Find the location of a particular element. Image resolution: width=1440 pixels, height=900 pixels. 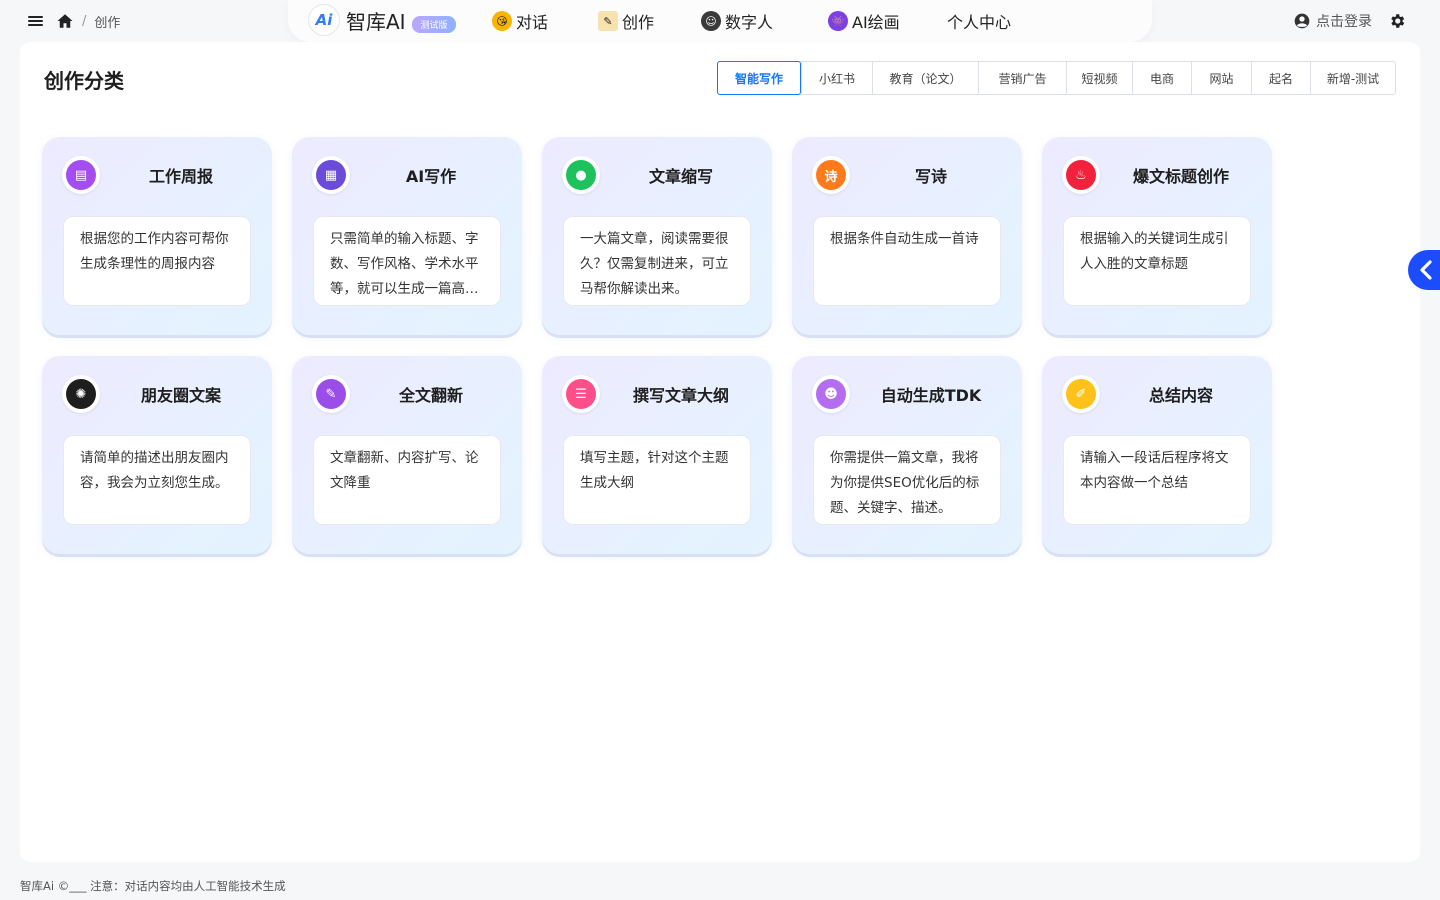

creation-card: ♨ 爆文标题创作根据输入的关键词生成引人入胜的文章标题 is located at coordinates (1157, 236).